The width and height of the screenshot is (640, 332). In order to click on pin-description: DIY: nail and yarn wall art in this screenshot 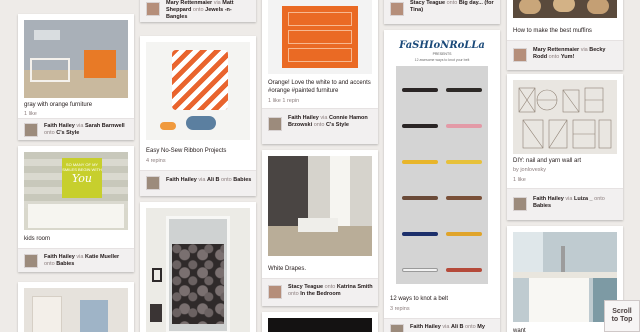, I will do `click(547, 161)`.